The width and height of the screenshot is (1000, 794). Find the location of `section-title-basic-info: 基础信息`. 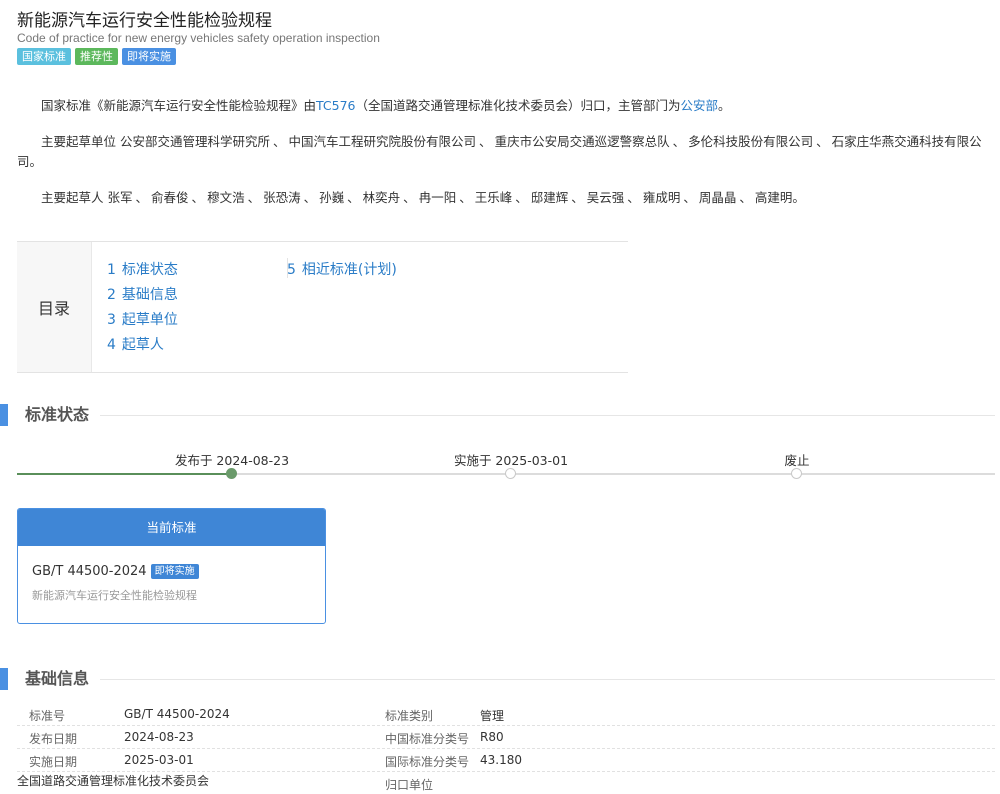

section-title-basic-info: 基础信息 is located at coordinates (57, 678).